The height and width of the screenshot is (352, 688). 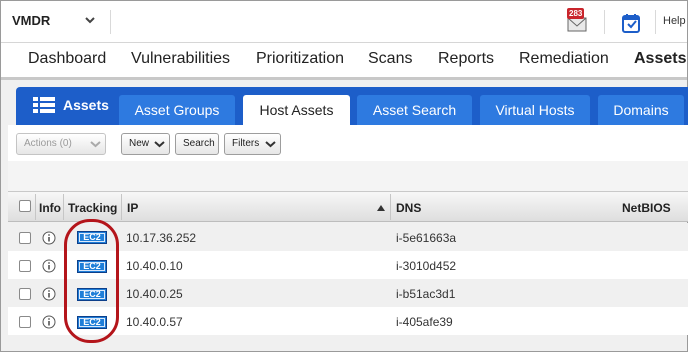 I want to click on column-header-ip: IP, so click(x=132, y=208).